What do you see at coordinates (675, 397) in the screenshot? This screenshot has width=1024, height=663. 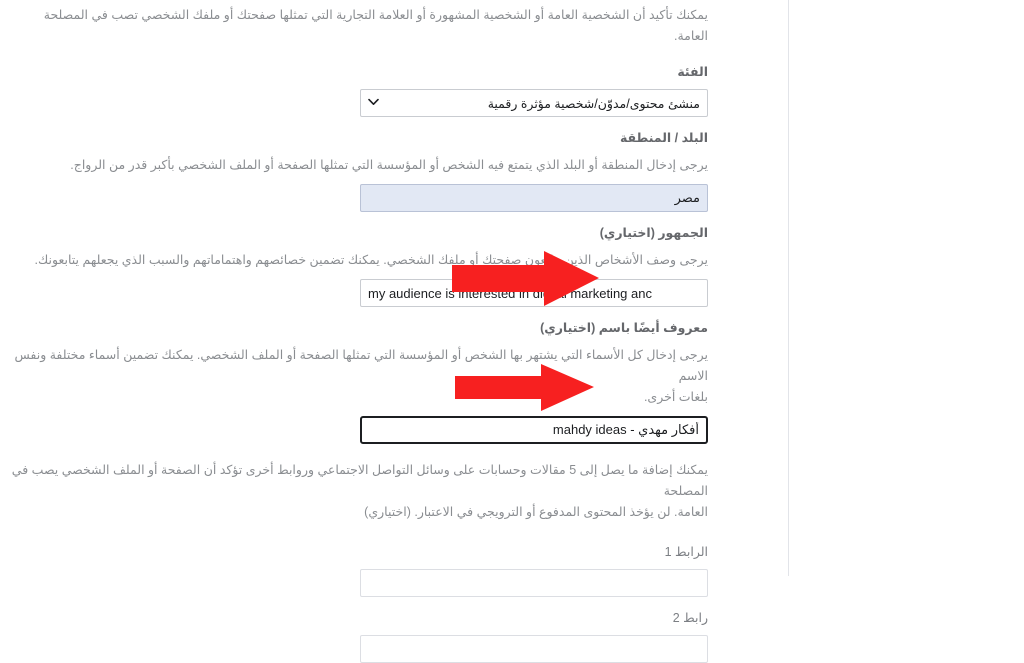 I see `also-known-as-help-line-2: بلغات أخرى.` at bounding box center [675, 397].